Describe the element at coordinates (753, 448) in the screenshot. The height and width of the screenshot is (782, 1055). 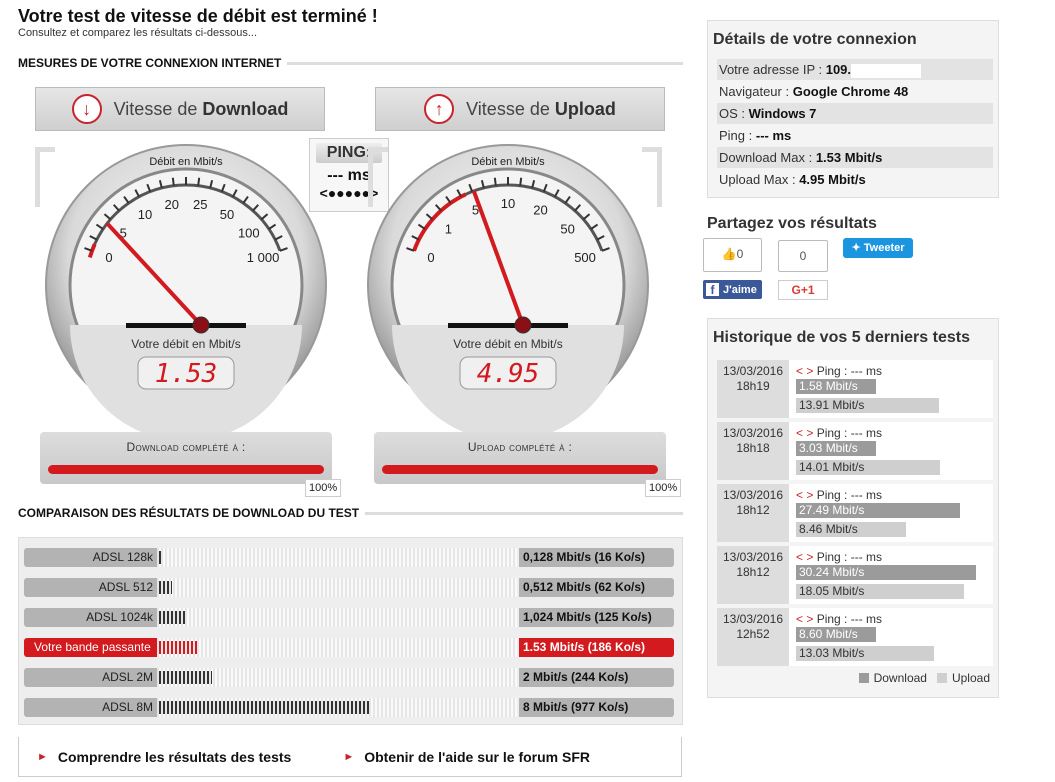
I see `history-date-time: 18h18` at that location.